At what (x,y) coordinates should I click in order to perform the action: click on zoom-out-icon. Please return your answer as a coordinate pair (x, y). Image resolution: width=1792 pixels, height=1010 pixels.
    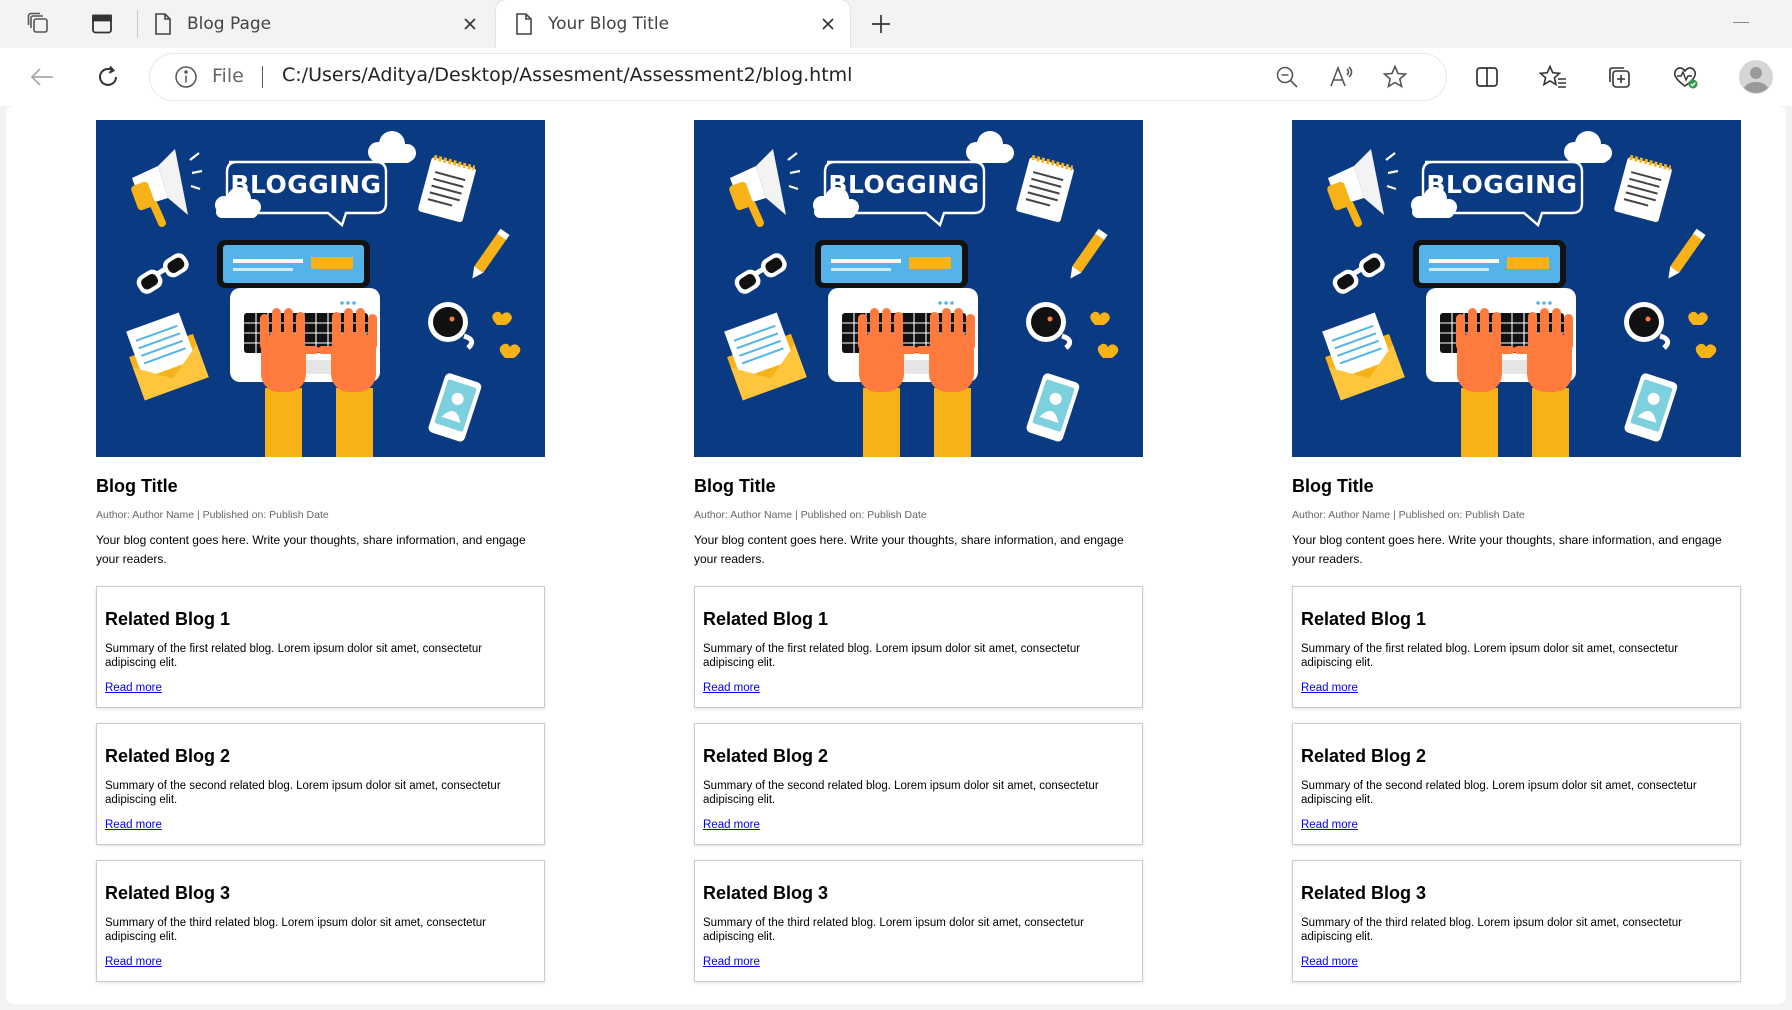
    Looking at the image, I should click on (1287, 77).